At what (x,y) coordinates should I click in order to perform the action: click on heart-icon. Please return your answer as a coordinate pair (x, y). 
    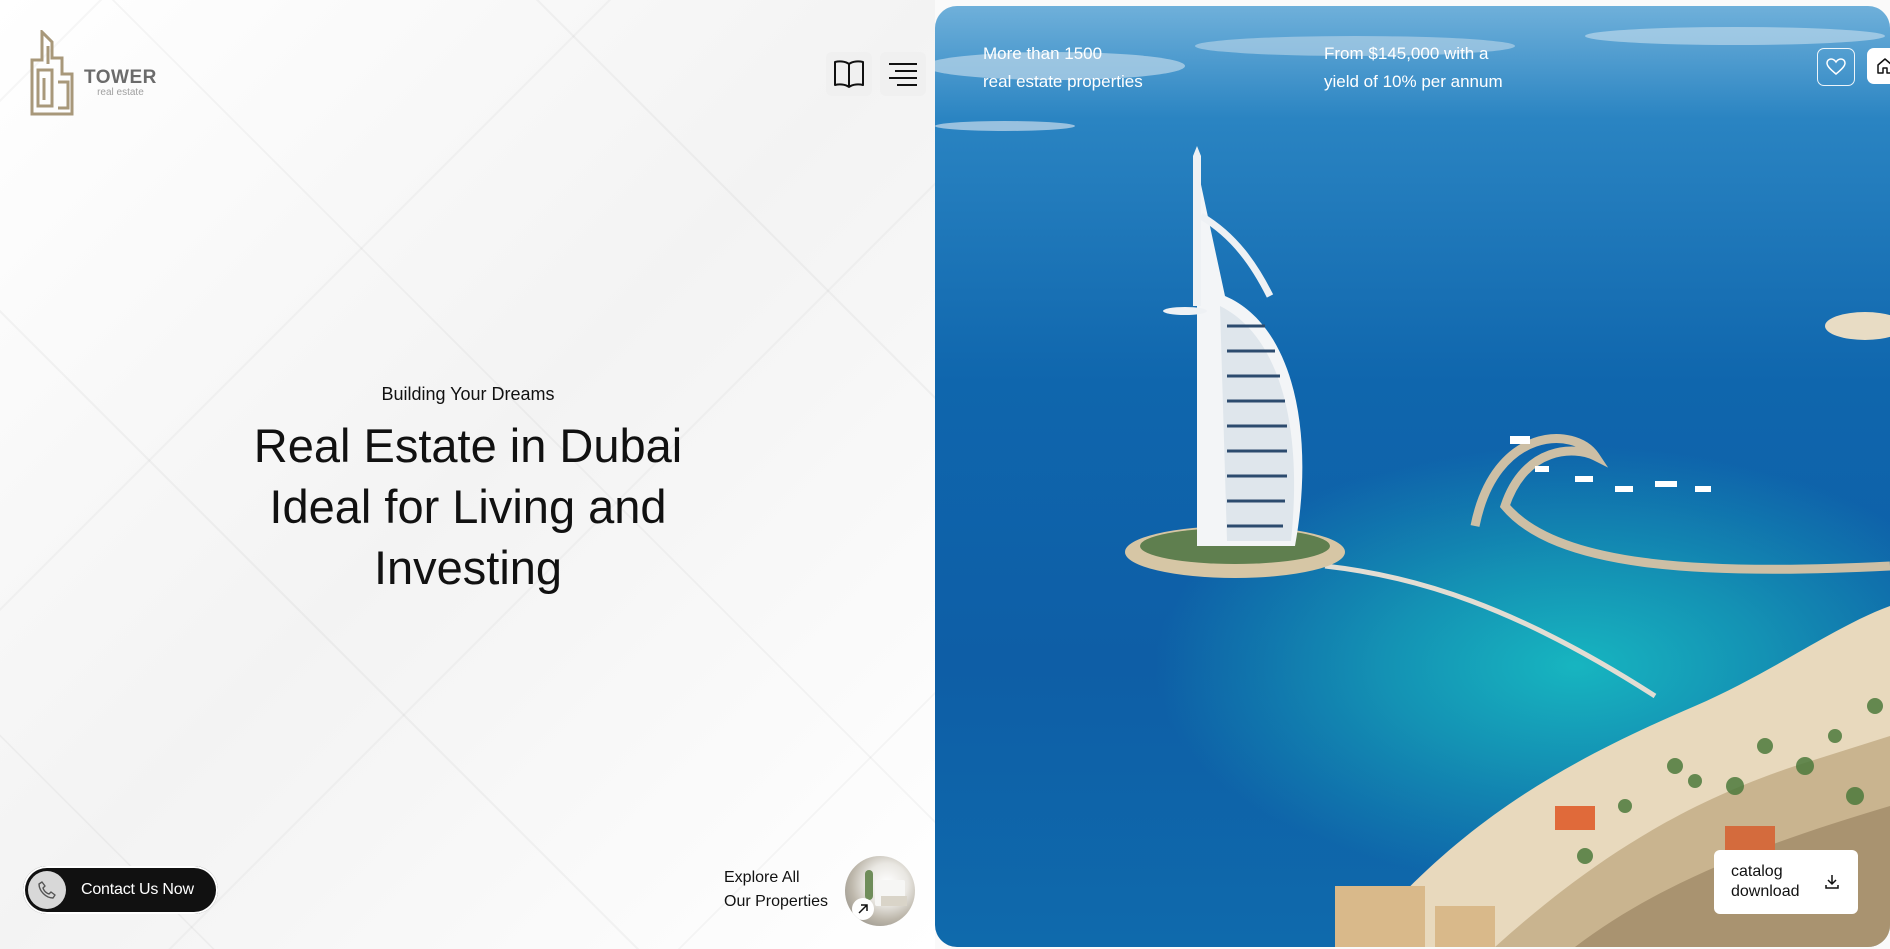
    Looking at the image, I should click on (1836, 66).